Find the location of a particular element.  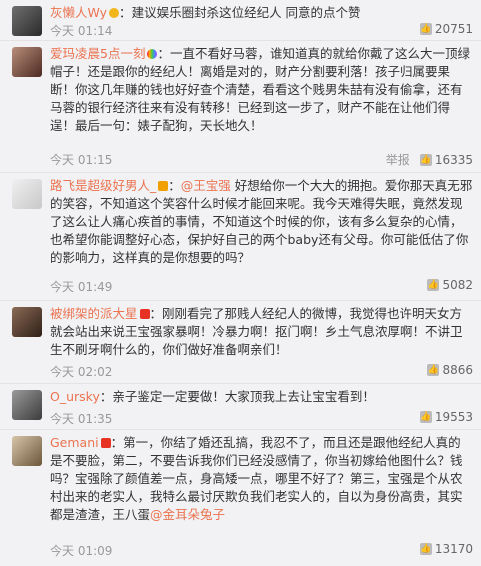

like-button: 👍 20751 is located at coordinates (446, 29).